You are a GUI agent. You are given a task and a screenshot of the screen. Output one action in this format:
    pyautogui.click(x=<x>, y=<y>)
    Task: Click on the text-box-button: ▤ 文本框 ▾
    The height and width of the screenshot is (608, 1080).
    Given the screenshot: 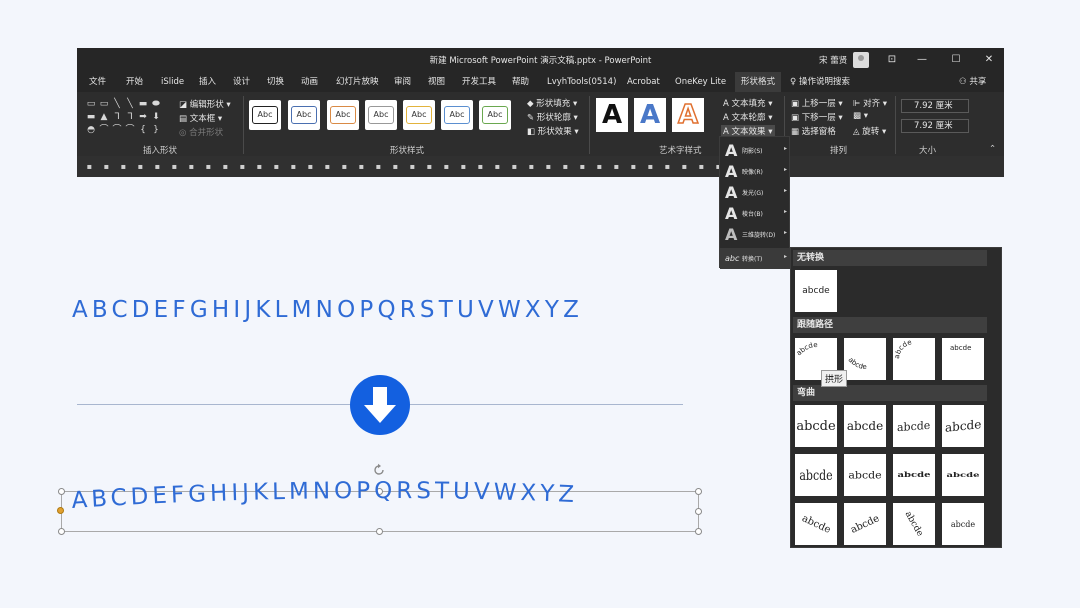 What is the action you would take?
    pyautogui.click(x=200, y=118)
    